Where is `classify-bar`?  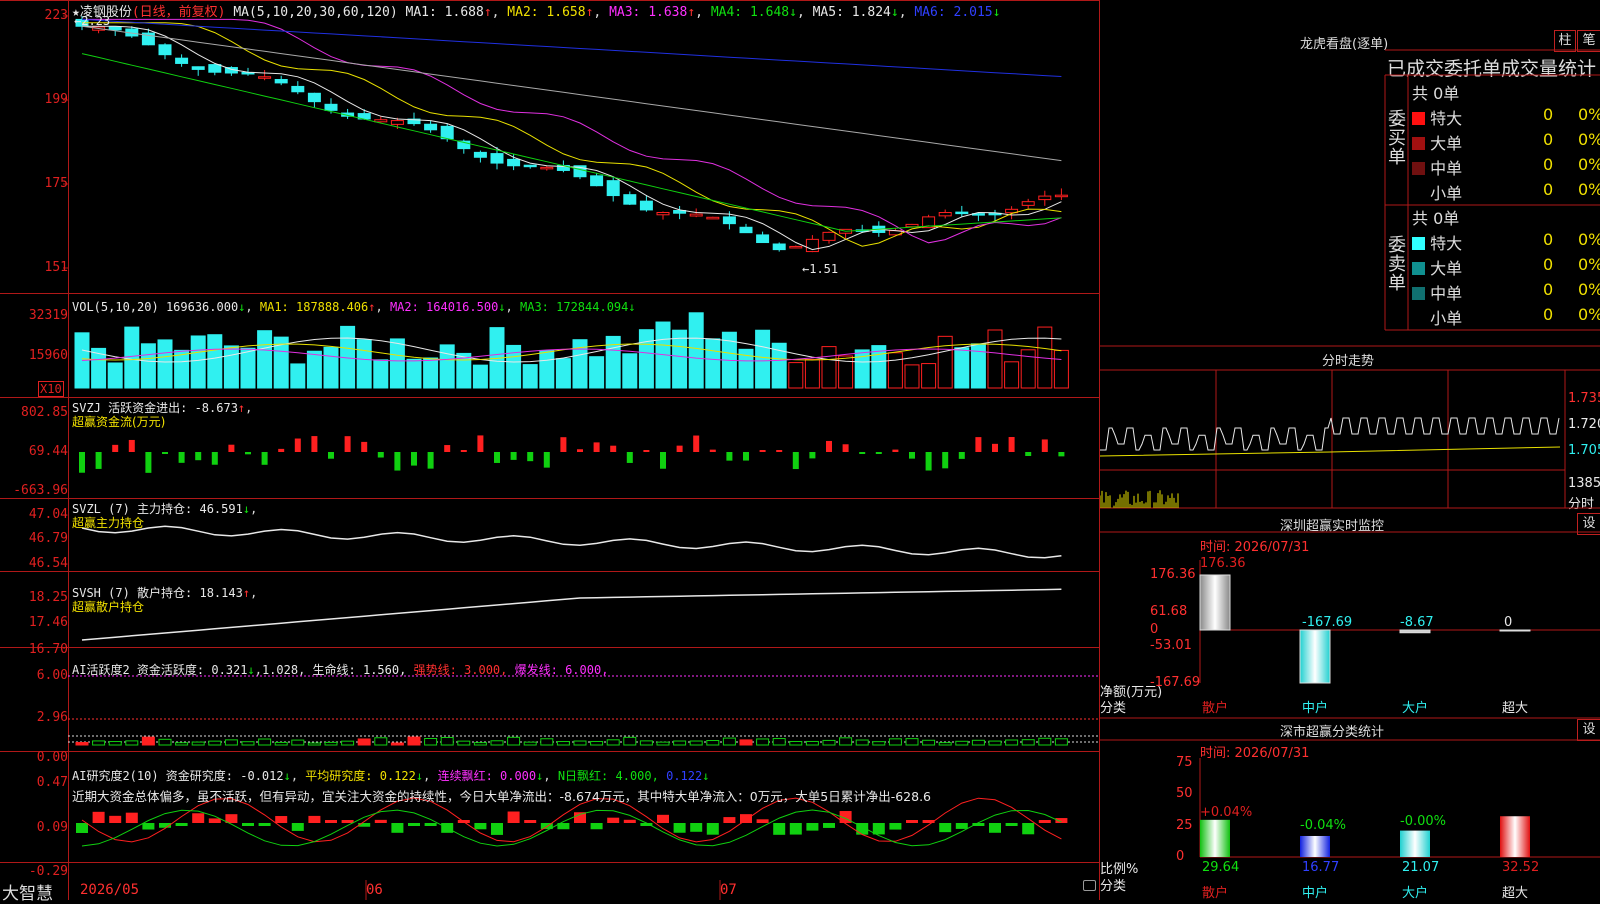 classify-bar is located at coordinates (1215, 838).